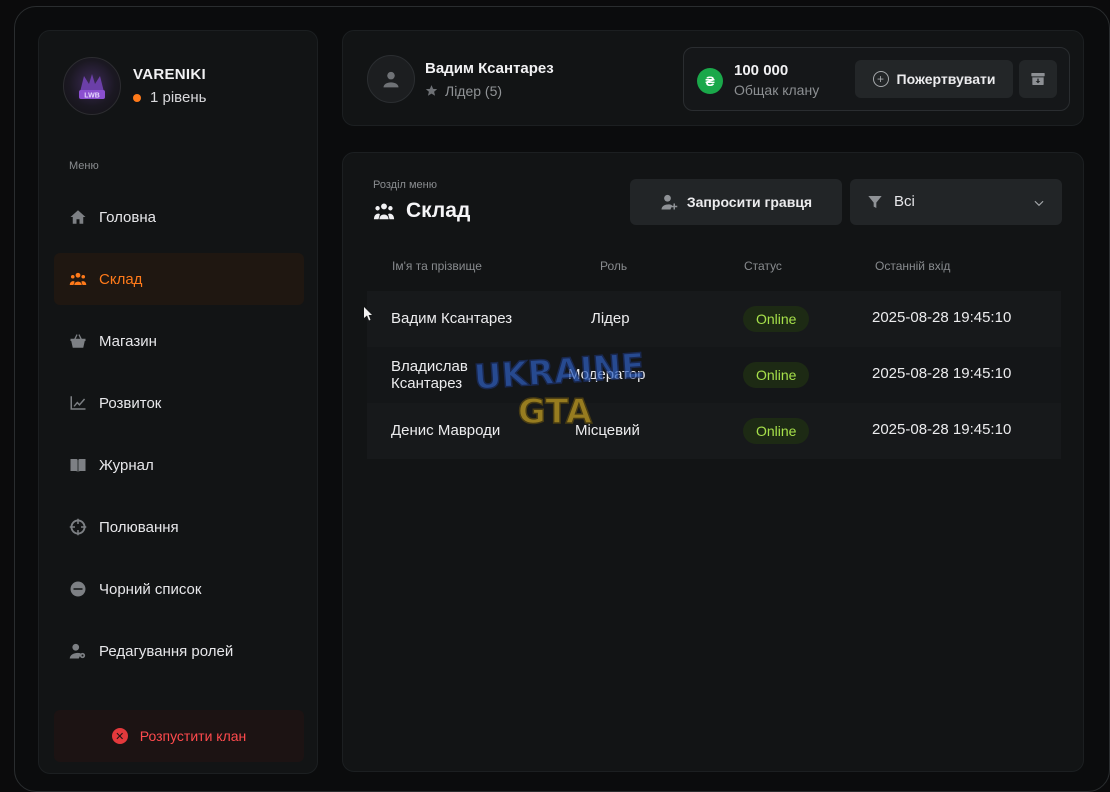  What do you see at coordinates (78, 341) in the screenshot?
I see `basket-icon` at bounding box center [78, 341].